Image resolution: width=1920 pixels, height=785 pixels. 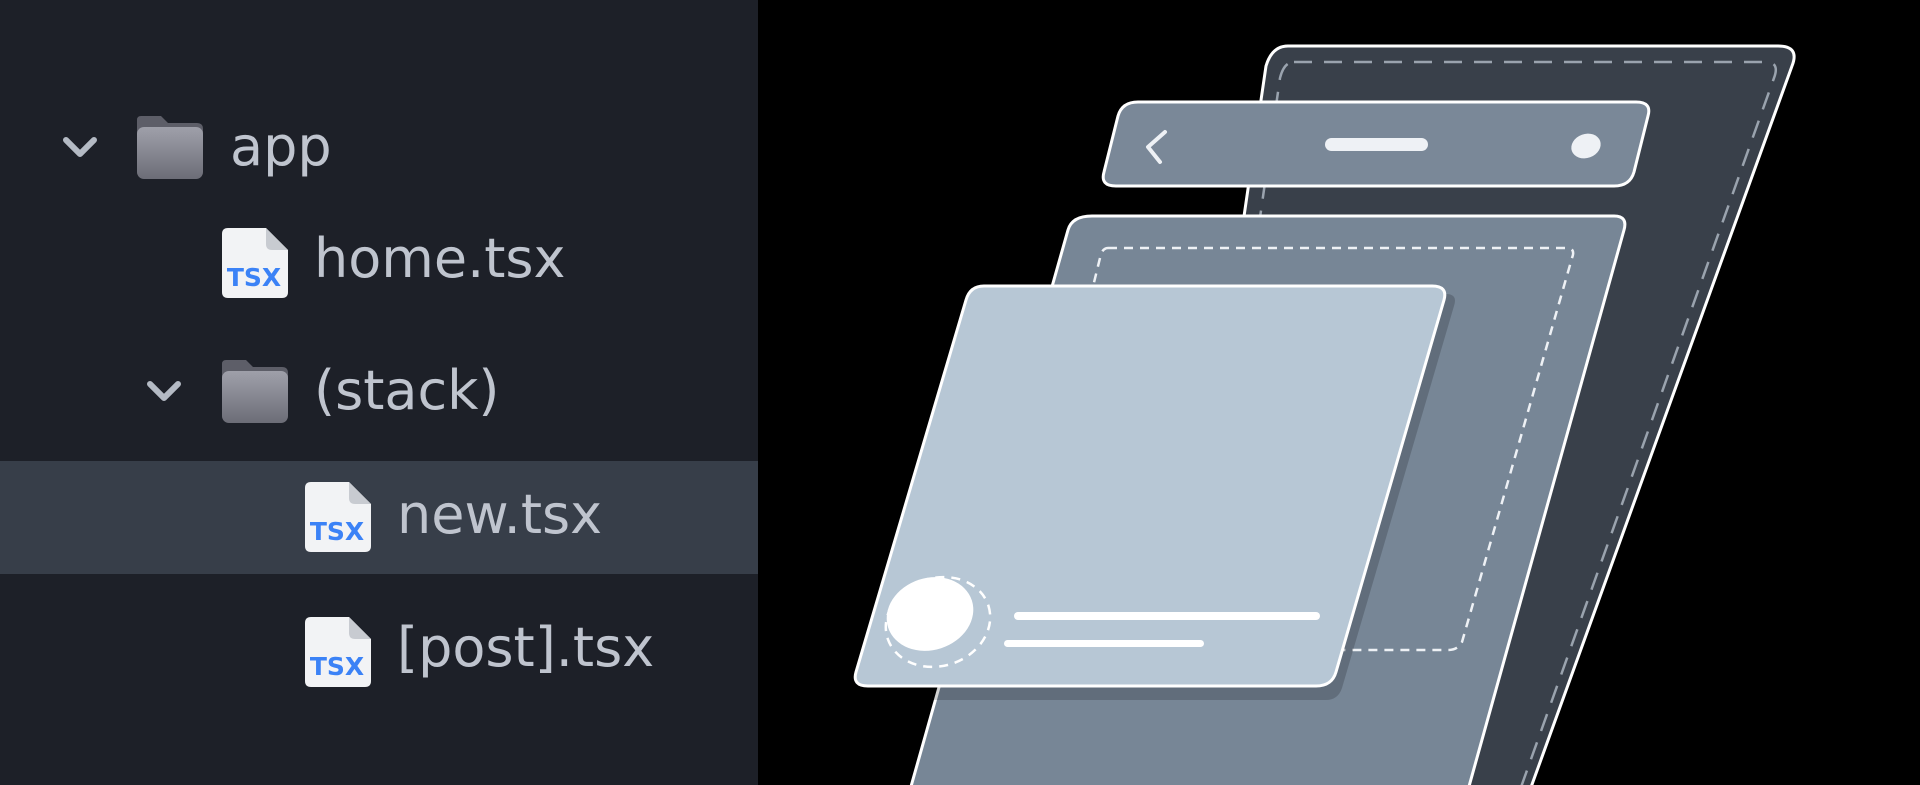 What do you see at coordinates (440, 258) in the screenshot?
I see `tree-item-label: home.tsx` at bounding box center [440, 258].